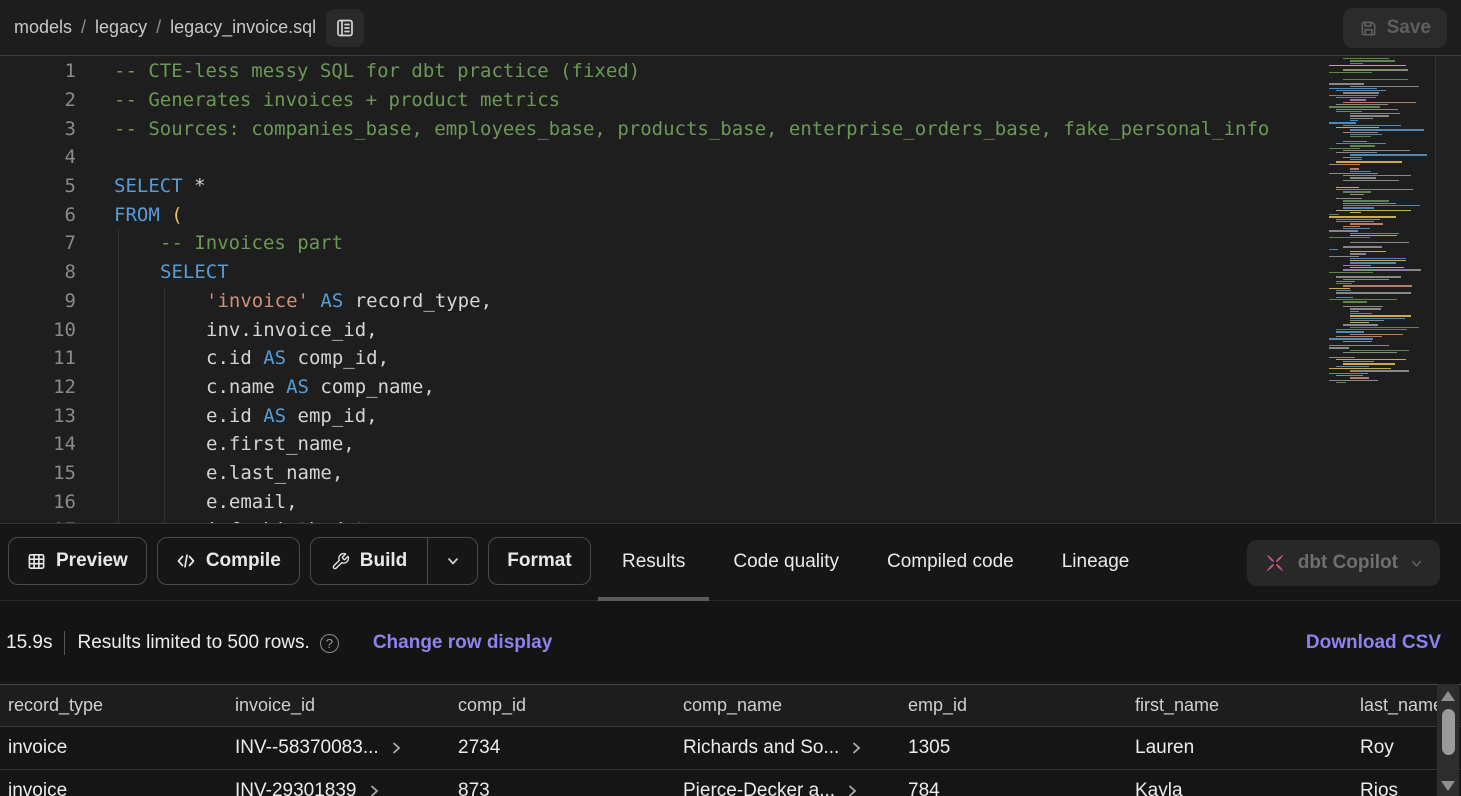 The height and width of the screenshot is (796, 1461). I want to click on outline-icon, so click(345, 27).